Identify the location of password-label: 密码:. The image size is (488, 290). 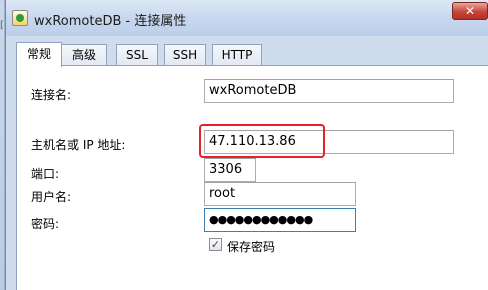
(45, 224).